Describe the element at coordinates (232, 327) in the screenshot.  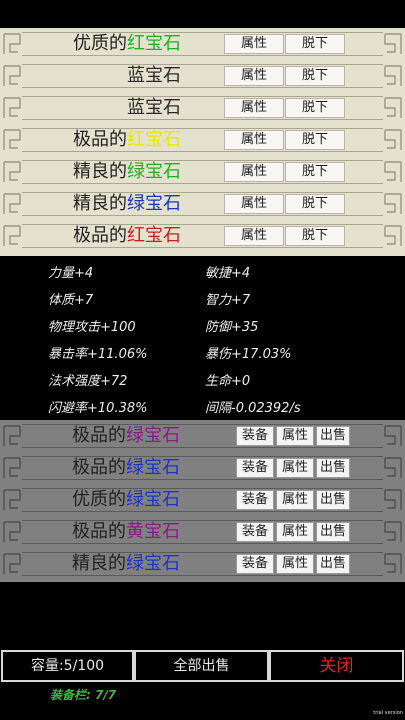
I see `stat-value: 防御+35` at that location.